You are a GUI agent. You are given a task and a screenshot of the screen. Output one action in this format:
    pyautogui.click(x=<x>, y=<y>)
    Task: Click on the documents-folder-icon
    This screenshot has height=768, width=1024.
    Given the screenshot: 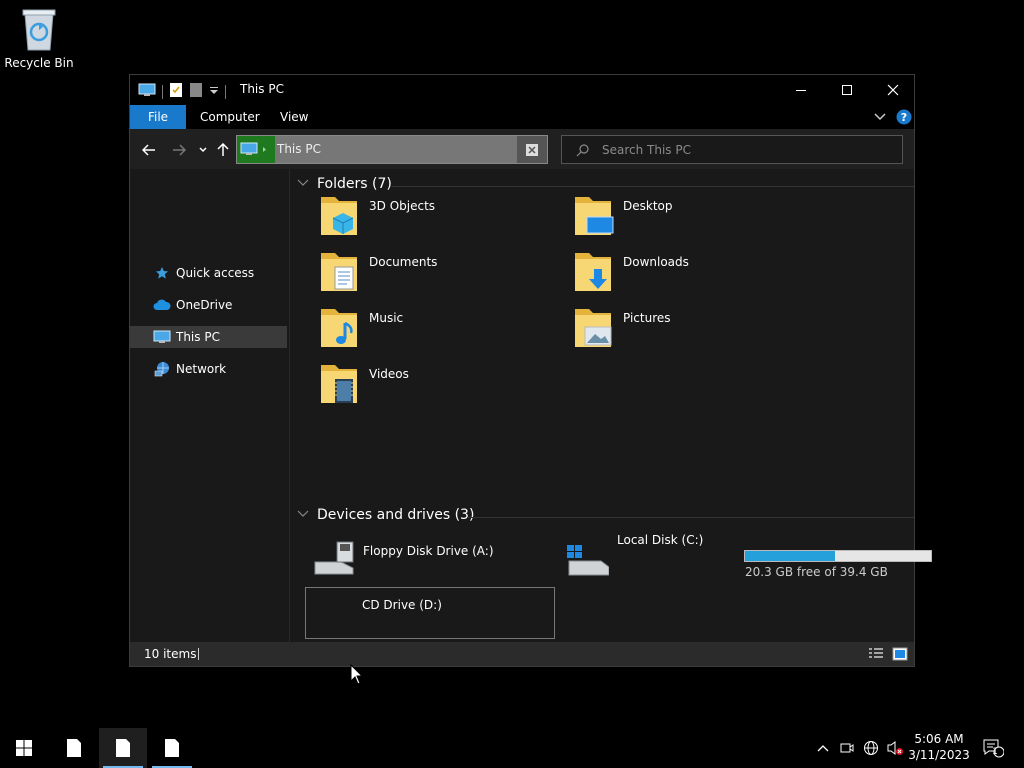 What is the action you would take?
    pyautogui.click(x=339, y=271)
    